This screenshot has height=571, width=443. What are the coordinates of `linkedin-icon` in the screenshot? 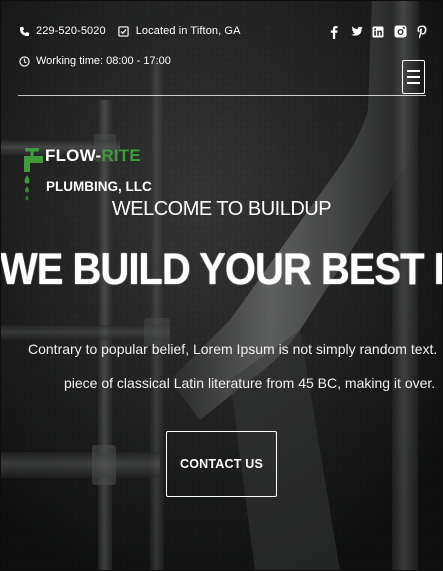 It's located at (378, 31).